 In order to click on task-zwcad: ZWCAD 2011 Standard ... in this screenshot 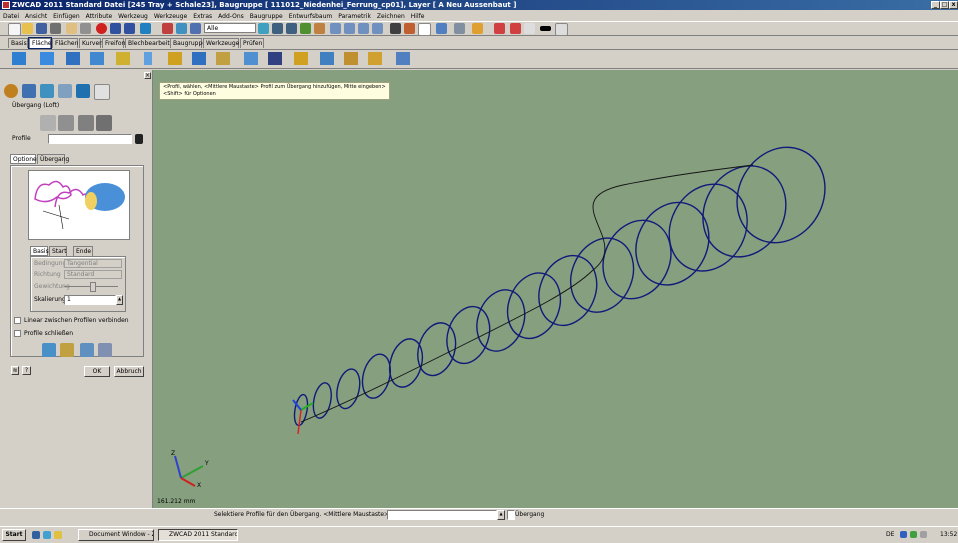, I will do `click(198, 535)`.